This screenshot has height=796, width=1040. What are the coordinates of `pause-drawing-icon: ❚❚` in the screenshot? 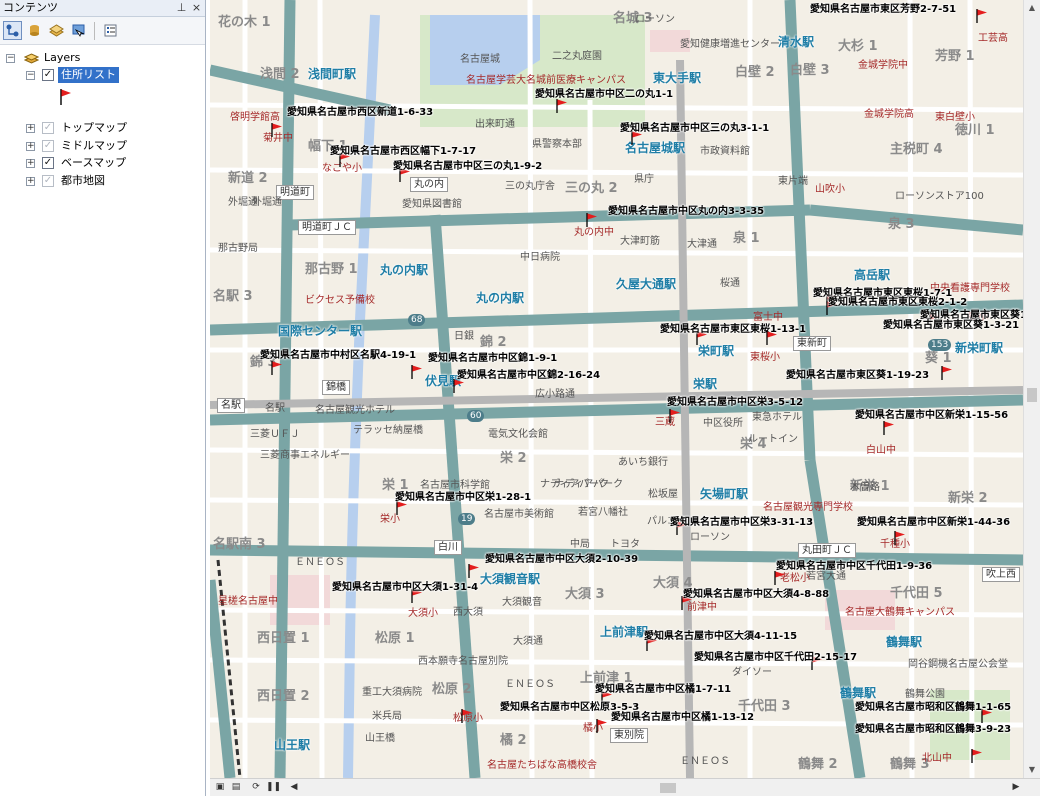 It's located at (273, 787).